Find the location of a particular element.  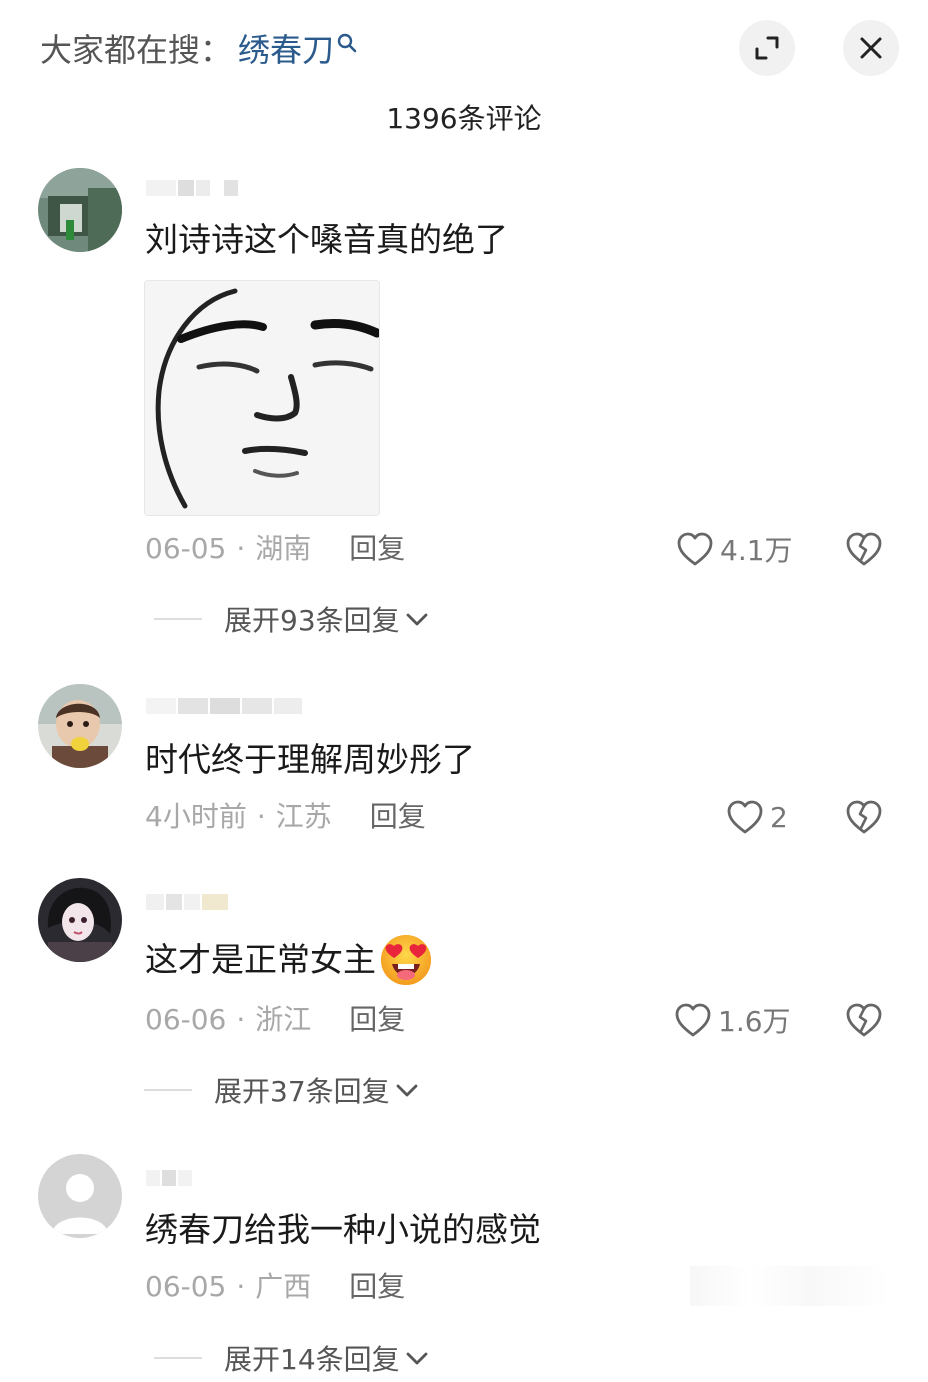

collapse-expand-icon is located at coordinates (767, 48).